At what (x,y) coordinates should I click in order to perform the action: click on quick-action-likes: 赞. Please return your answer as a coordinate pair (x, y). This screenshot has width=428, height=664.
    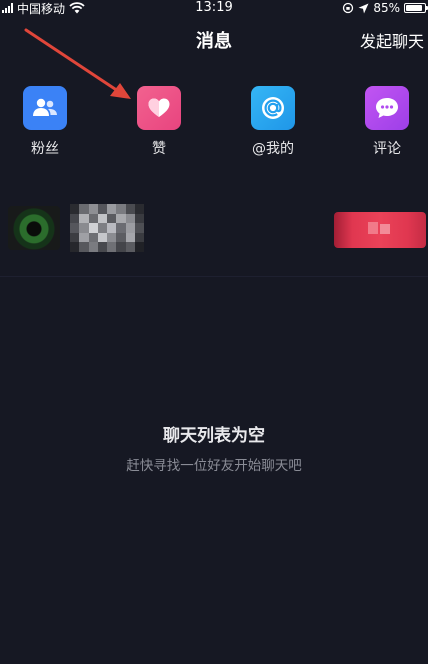
    Looking at the image, I should click on (159, 122).